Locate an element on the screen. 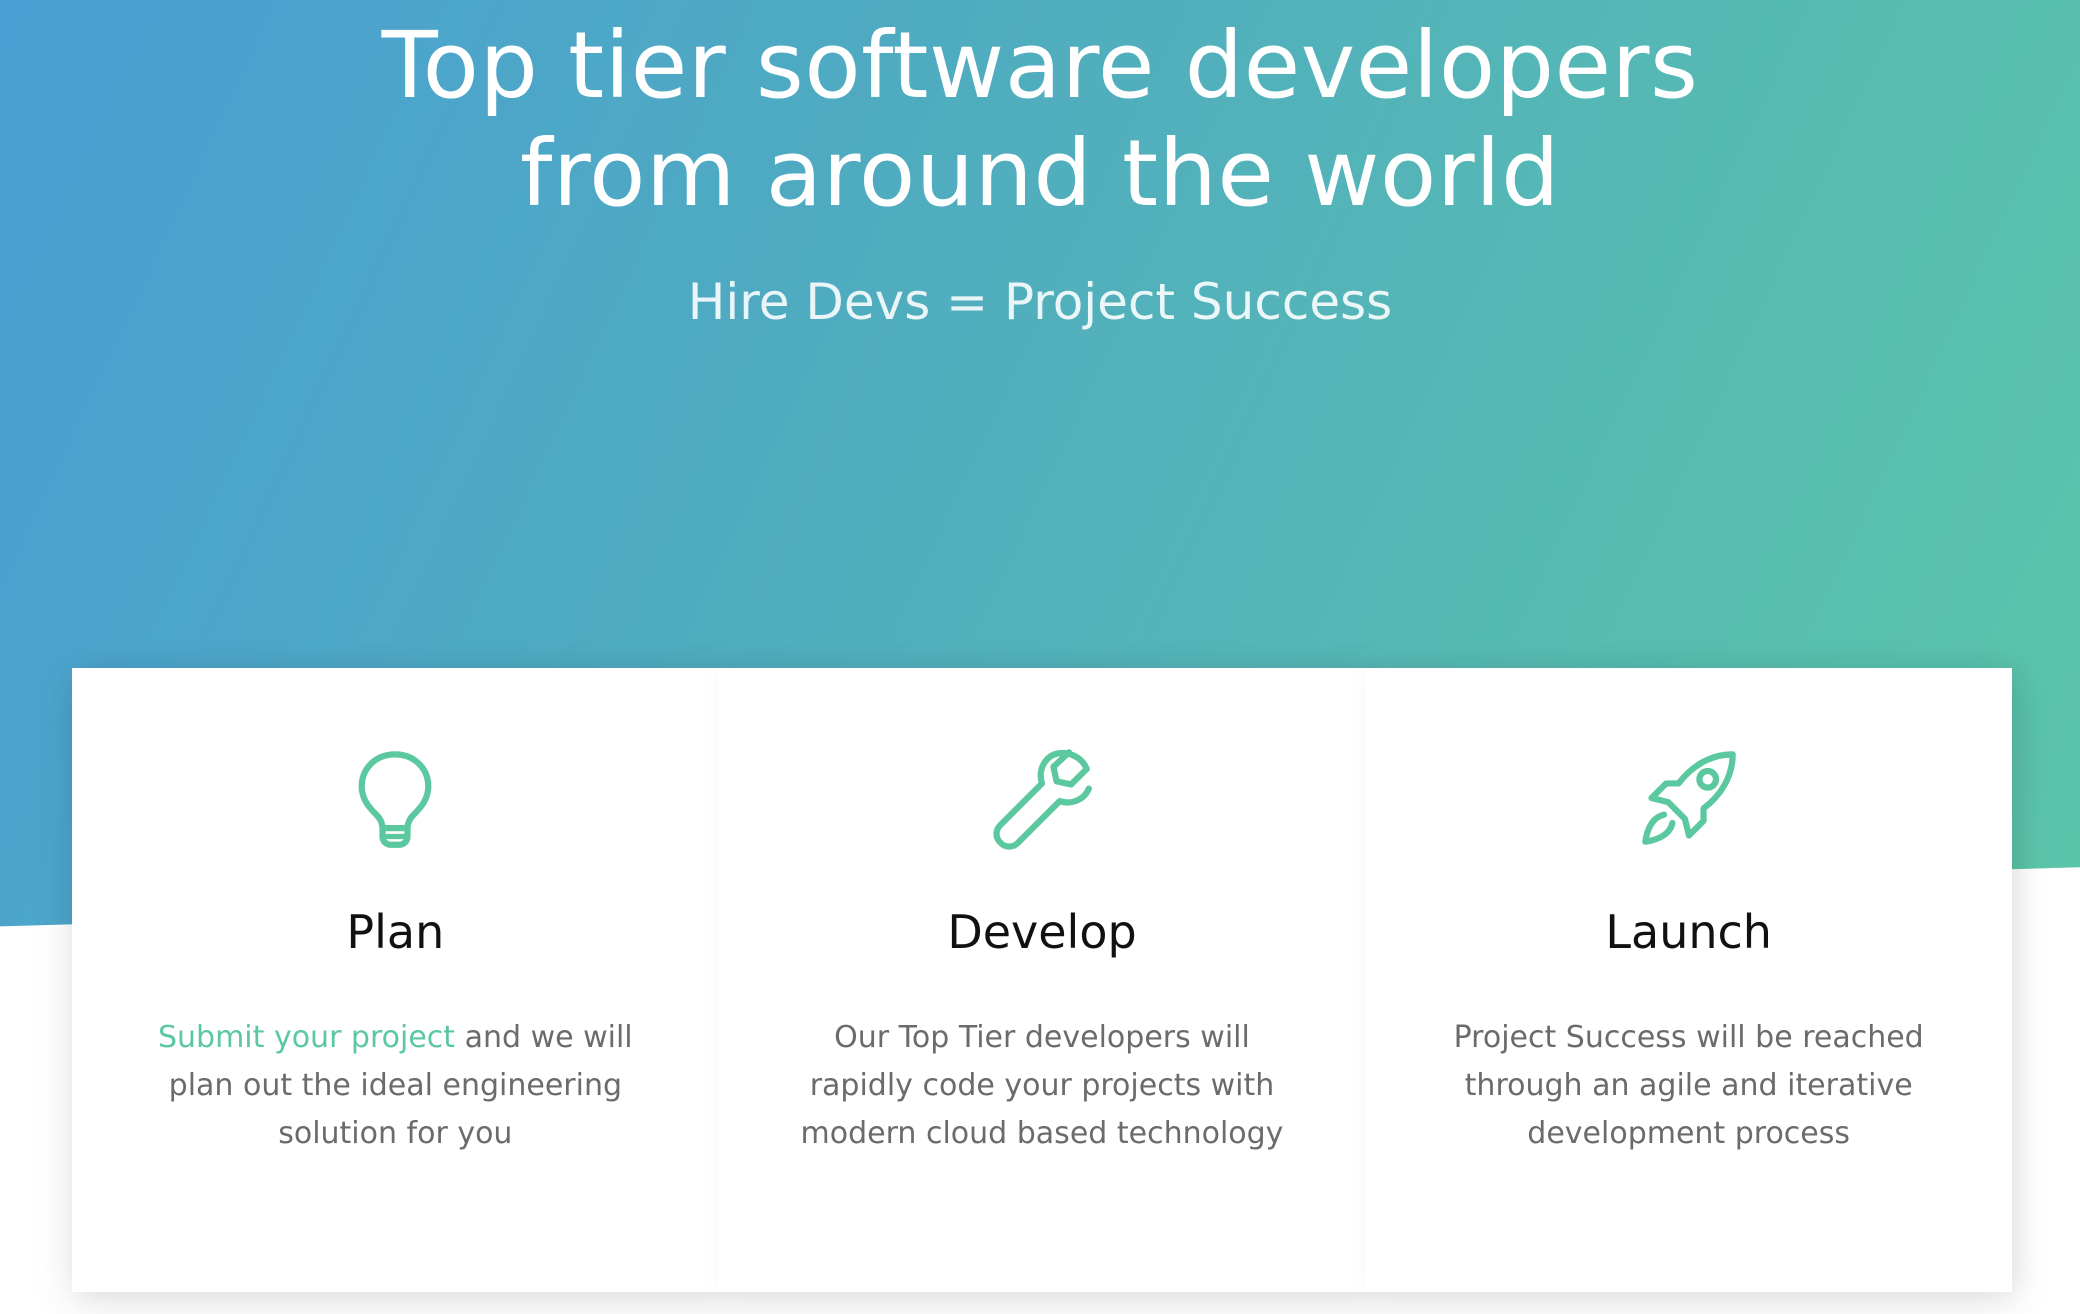 The image size is (2080, 1314). card-title-plan: Plan is located at coordinates (395, 932).